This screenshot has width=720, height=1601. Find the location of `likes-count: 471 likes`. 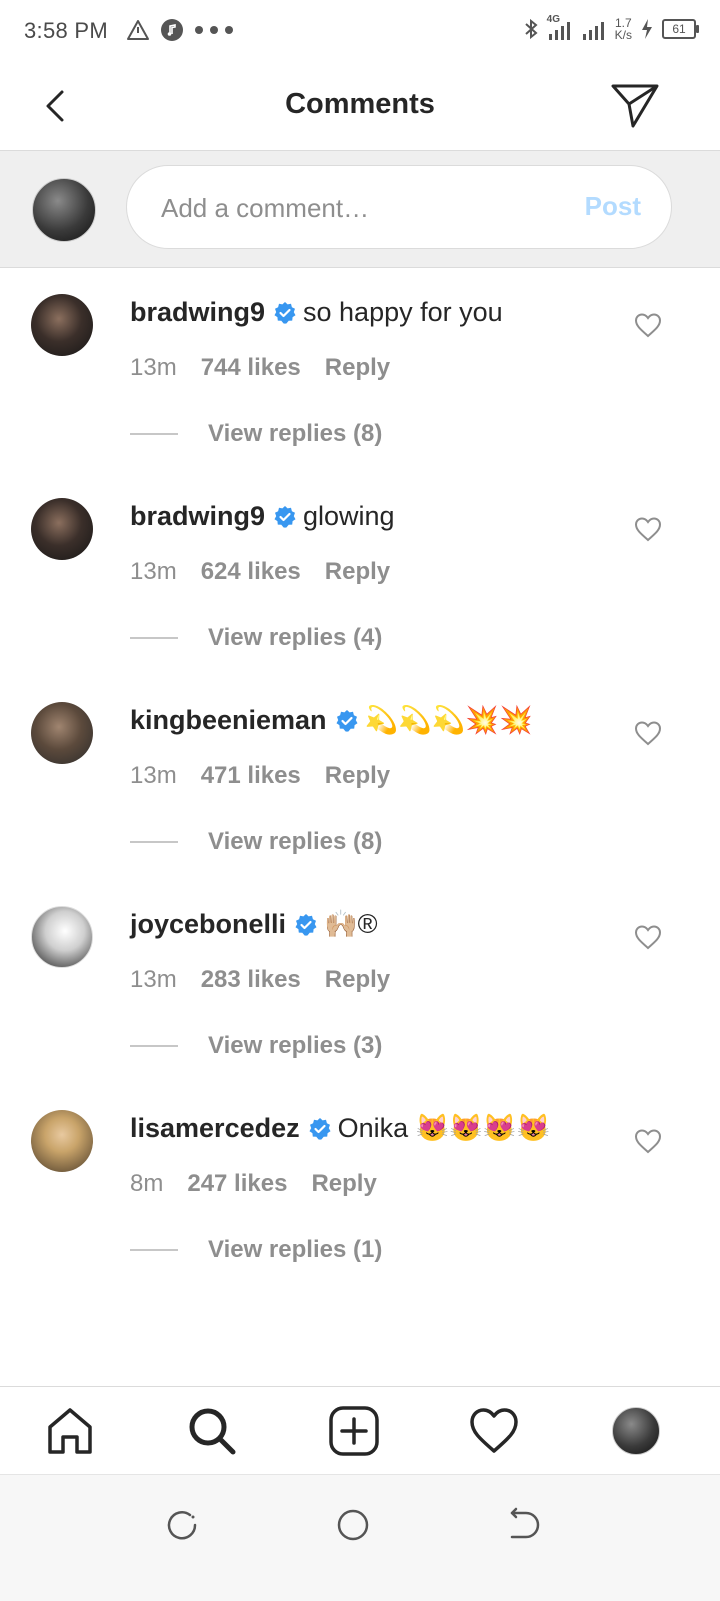

likes-count: 471 likes is located at coordinates (251, 776).